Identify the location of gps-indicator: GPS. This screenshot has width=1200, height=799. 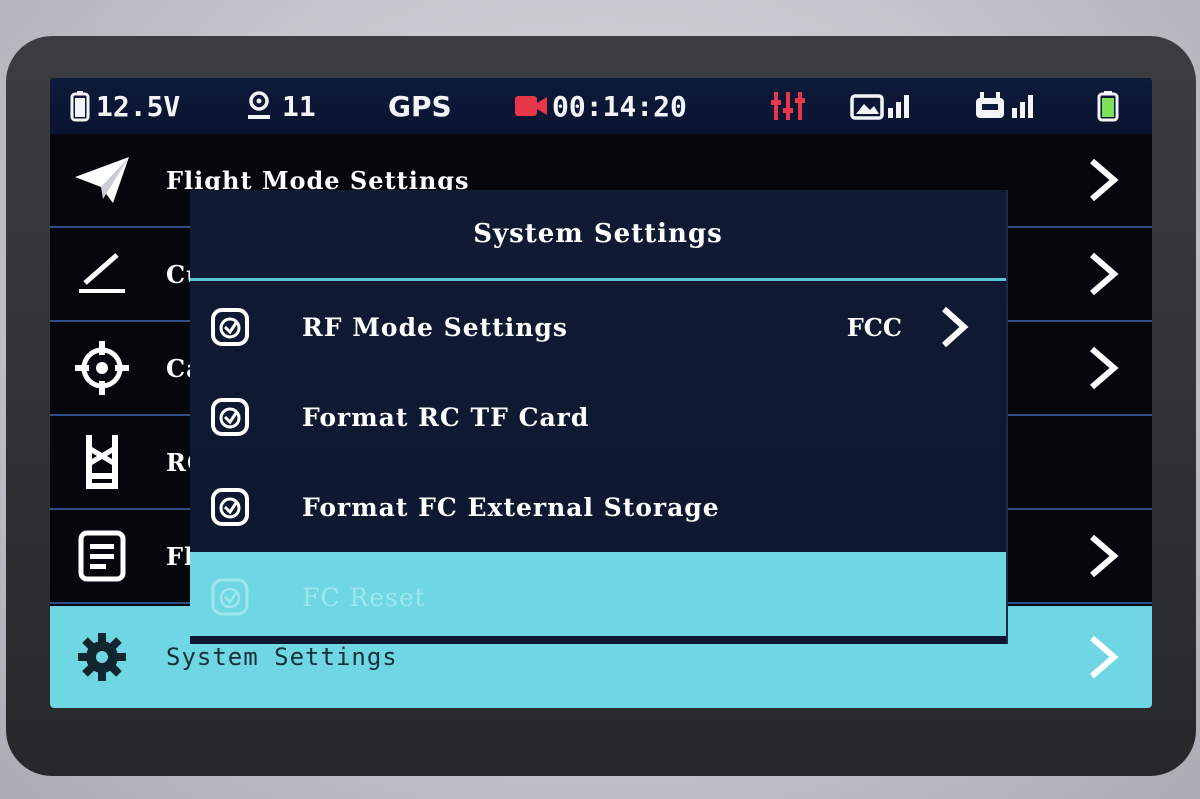
(420, 106).